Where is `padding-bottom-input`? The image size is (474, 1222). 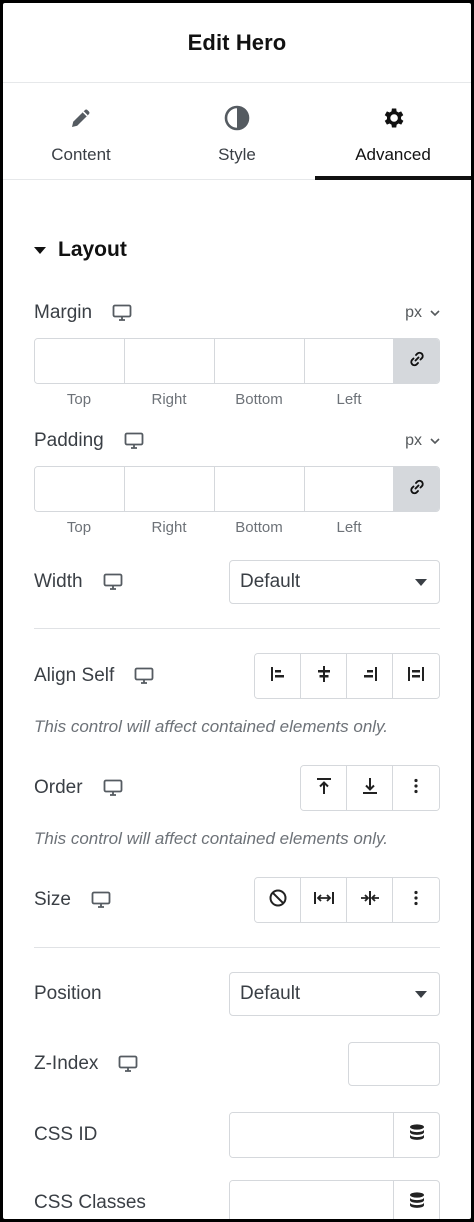 padding-bottom-input is located at coordinates (260, 489).